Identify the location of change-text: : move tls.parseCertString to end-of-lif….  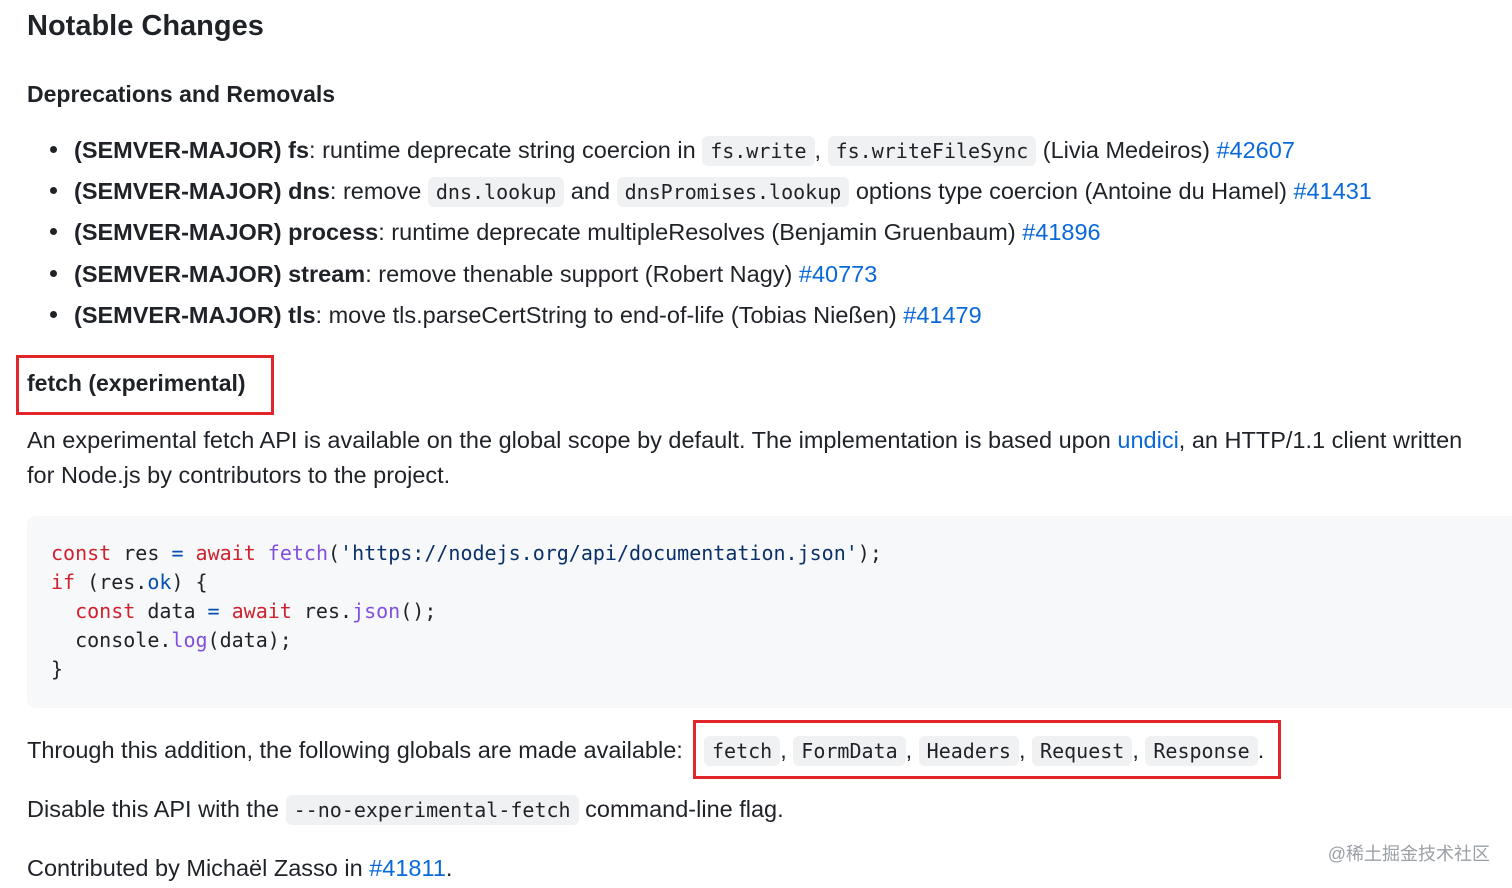
(609, 315).